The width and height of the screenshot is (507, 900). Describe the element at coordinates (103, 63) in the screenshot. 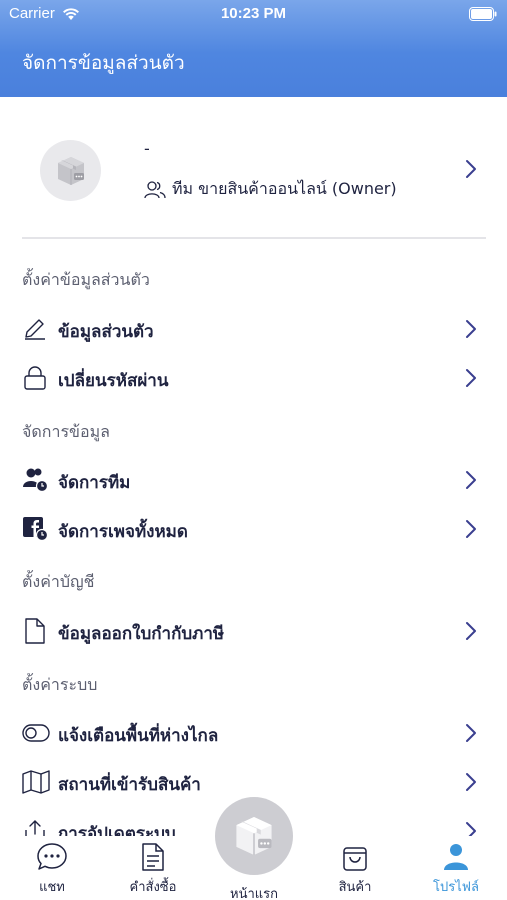

I see `page-title: จัดการข้อมูลส่วนตัว` at that location.